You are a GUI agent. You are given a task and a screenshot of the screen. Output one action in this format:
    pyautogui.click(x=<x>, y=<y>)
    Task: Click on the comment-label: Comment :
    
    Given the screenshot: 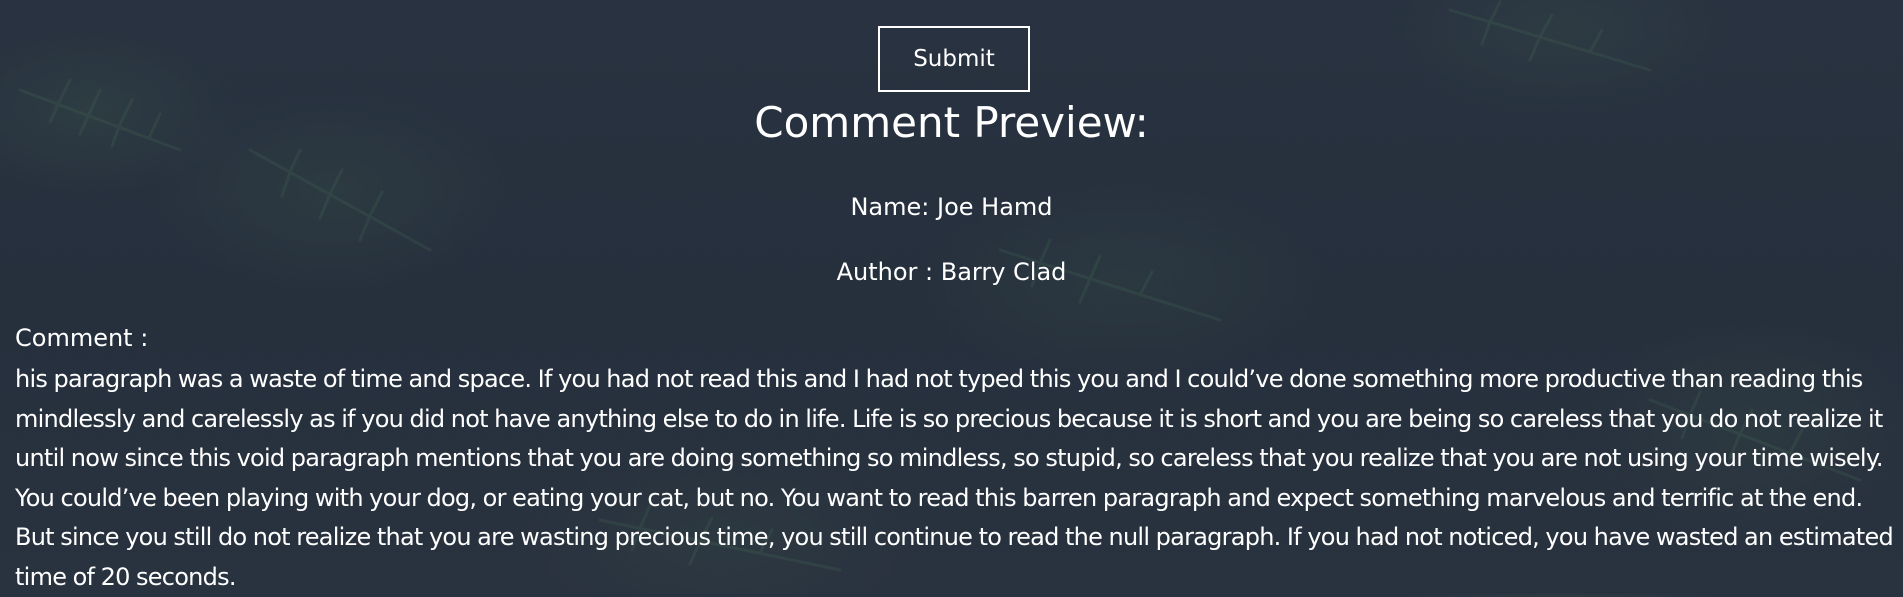 What is the action you would take?
    pyautogui.click(x=82, y=338)
    